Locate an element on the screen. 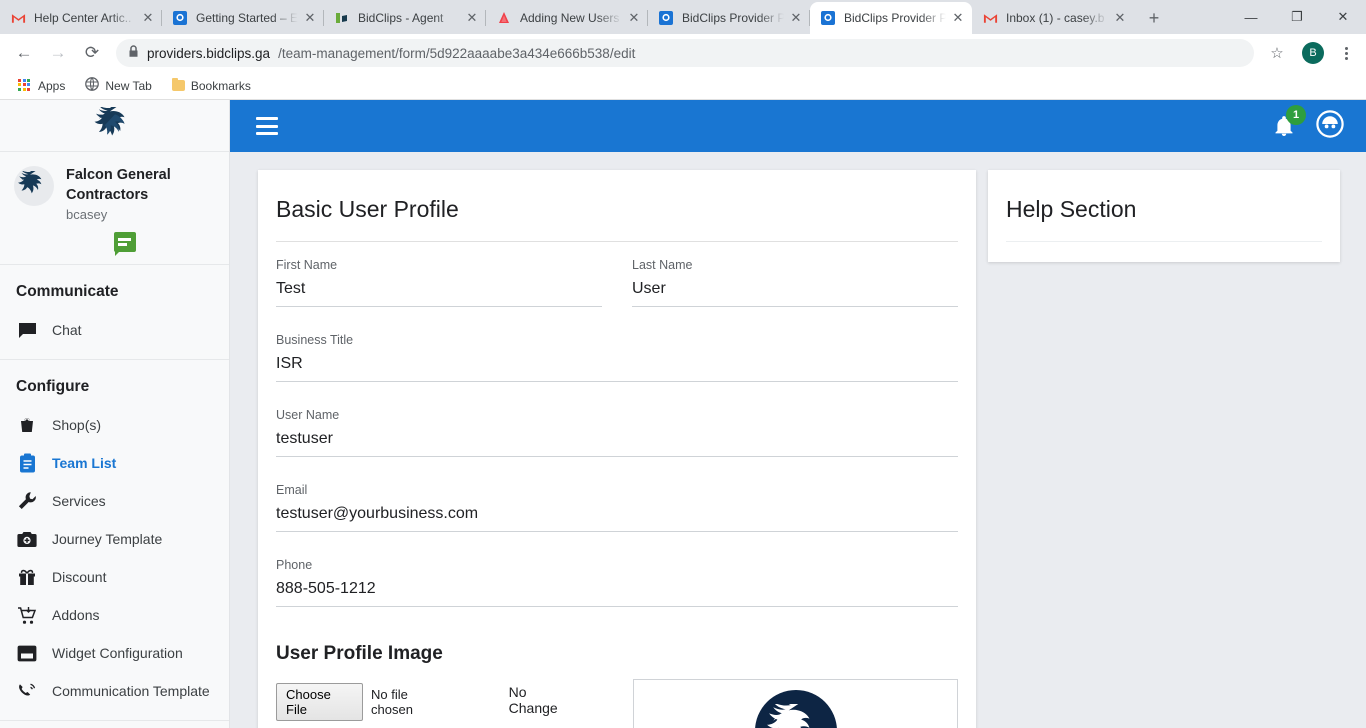 The image size is (1366, 728). browser-tab-active: BidClips Provider P ✕ is located at coordinates (891, 18).